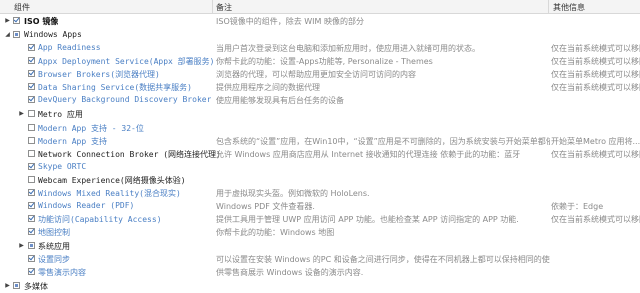 This screenshot has height=293, width=640. Describe the element at coordinates (112, 180) in the screenshot. I see `component-name: Webcam Experience(网络摄像头体验)` at that location.